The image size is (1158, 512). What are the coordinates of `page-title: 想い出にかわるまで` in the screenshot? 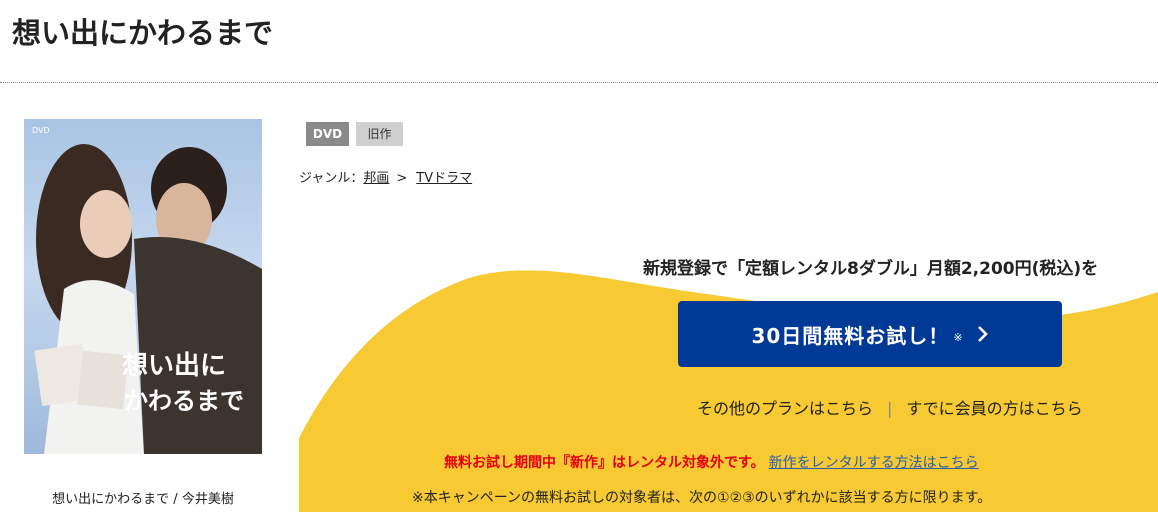 It's located at (143, 33).